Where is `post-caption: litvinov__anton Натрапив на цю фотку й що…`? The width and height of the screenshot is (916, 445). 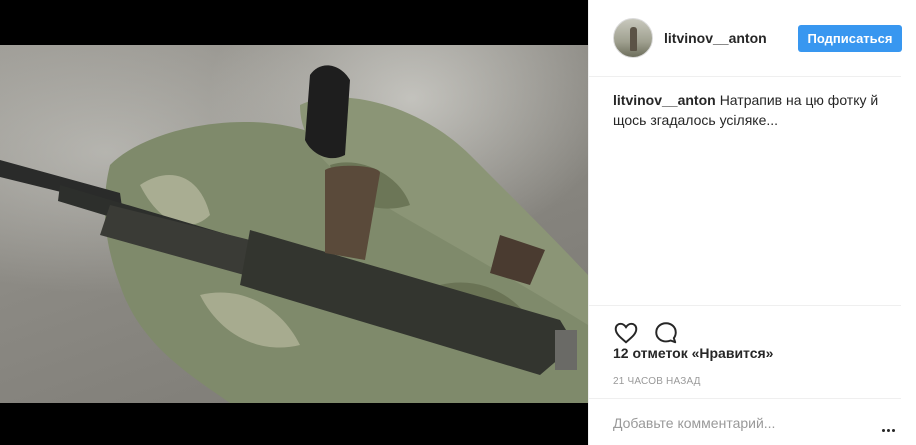 post-caption: litvinov__anton Натрапив на цю фотку й що… is located at coordinates (749, 110).